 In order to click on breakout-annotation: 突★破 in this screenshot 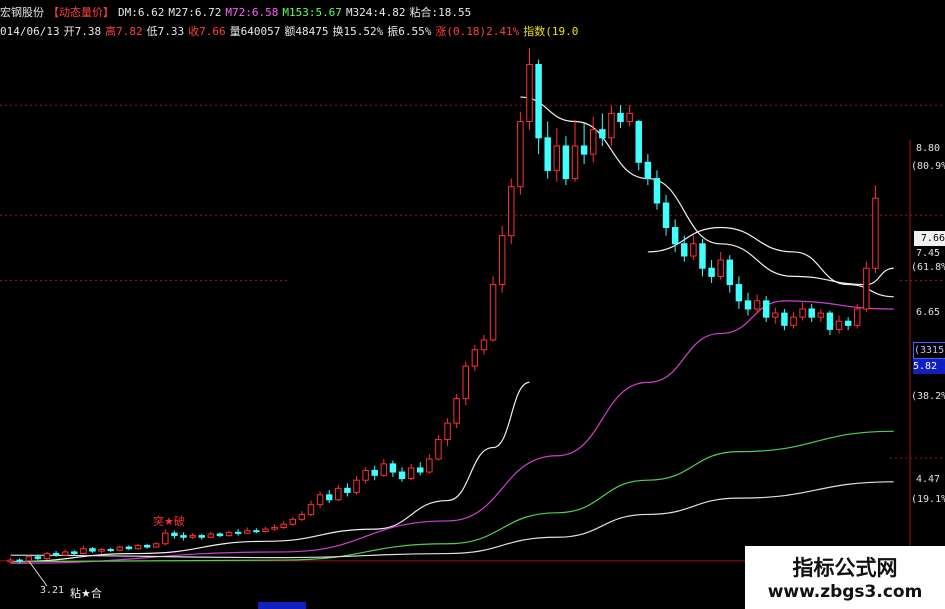, I will do `click(169, 521)`.